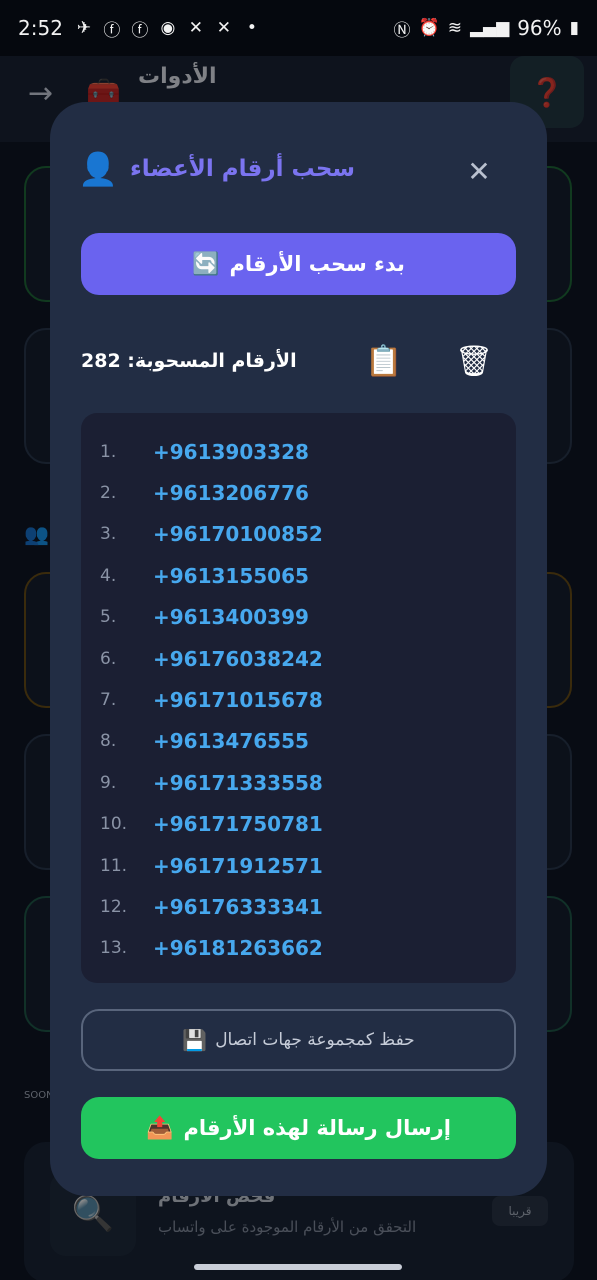 The image size is (597, 1280). Describe the element at coordinates (206, 264) in the screenshot. I see `refresh-icon: 🔄` at that location.